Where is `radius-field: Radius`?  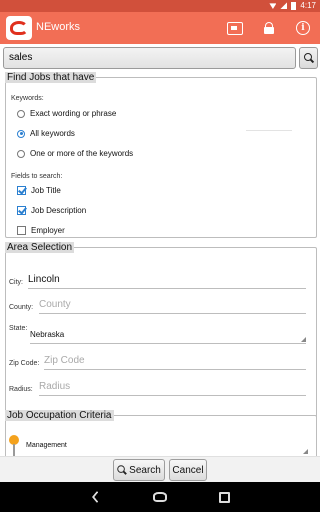
radius-field: Radius is located at coordinates (172, 388).